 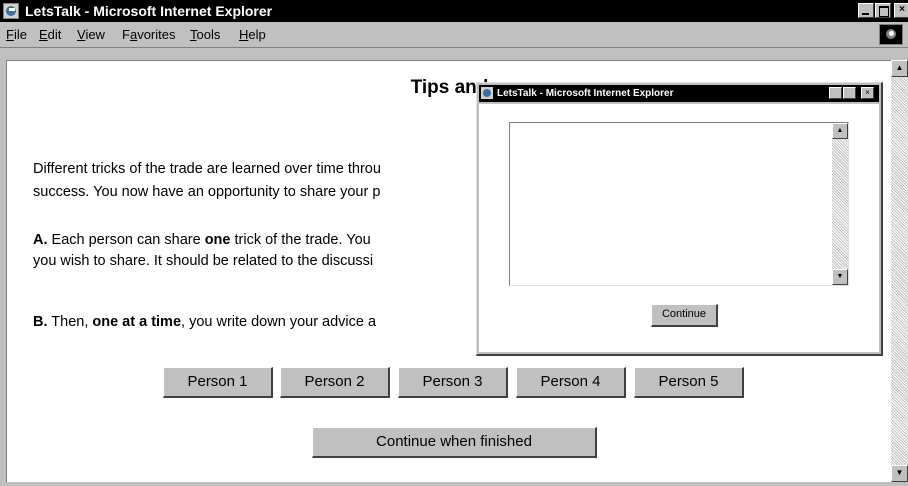 I want to click on menu-tools: Tools, so click(x=205, y=35).